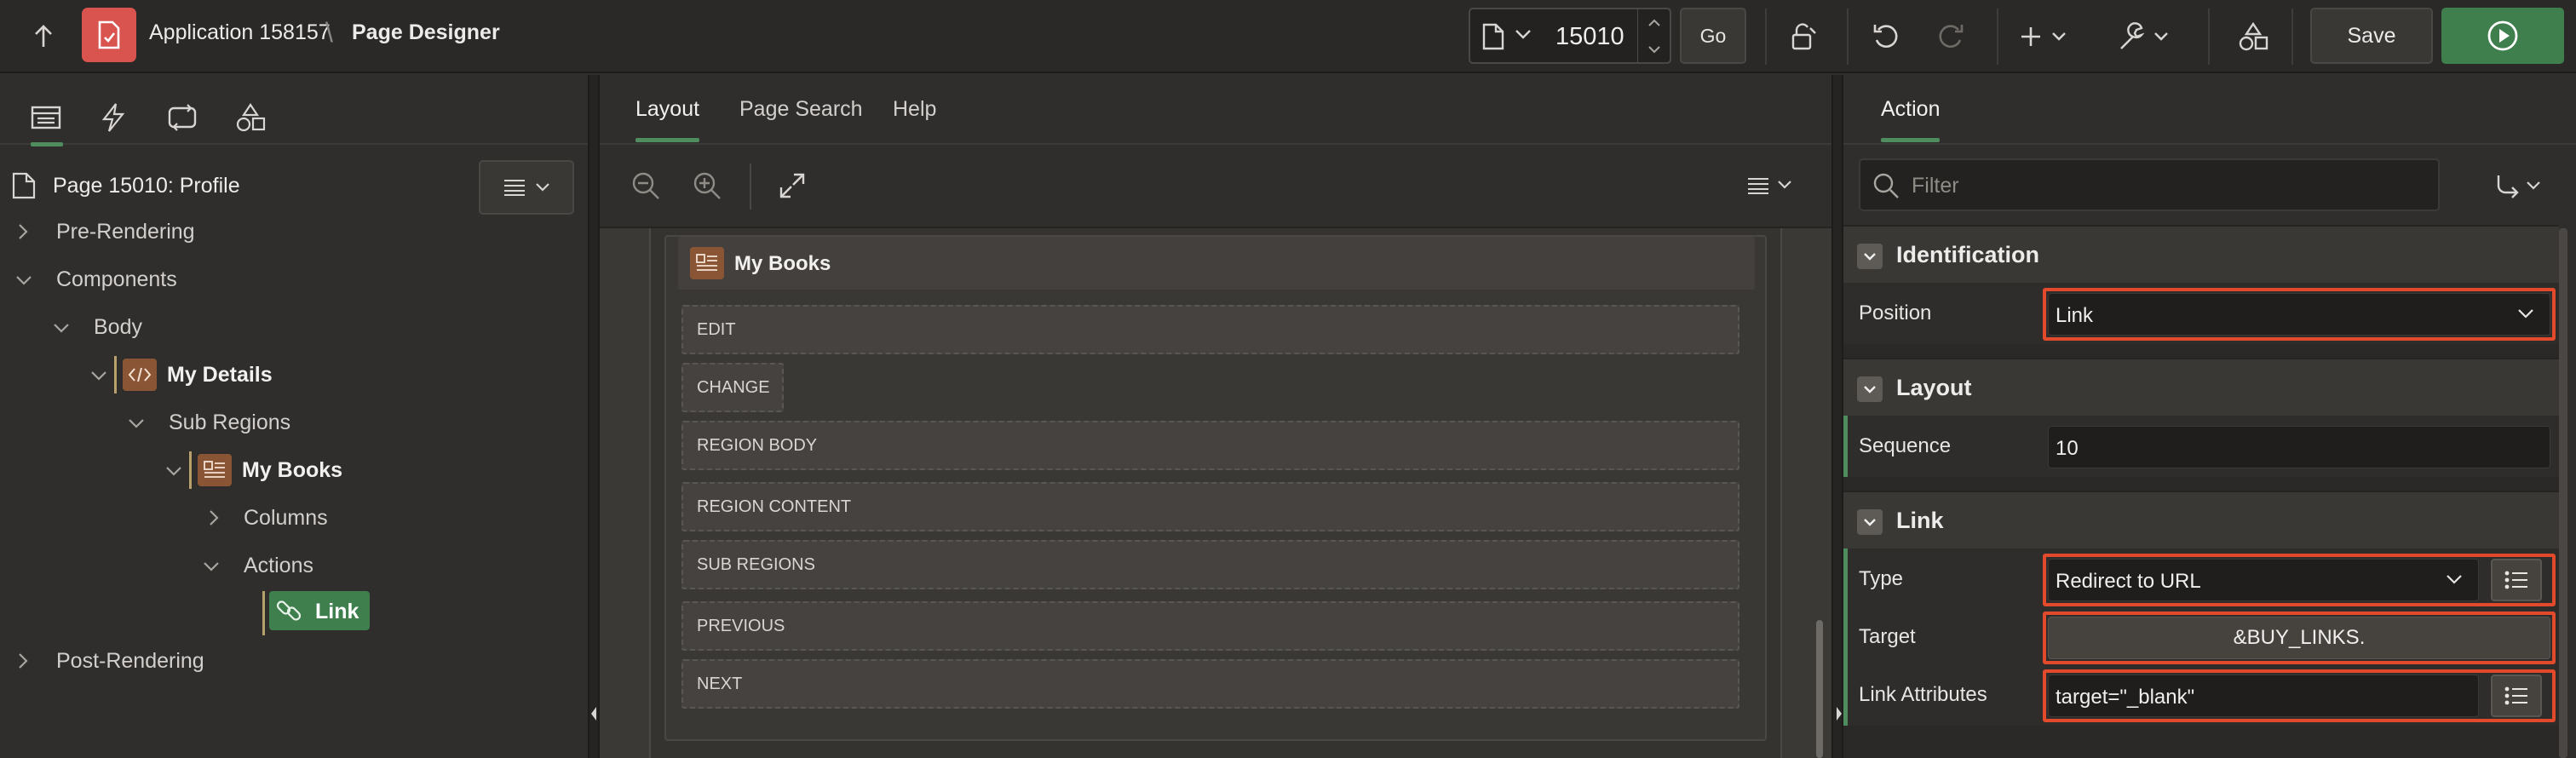 The height and width of the screenshot is (758, 2576). What do you see at coordinates (1911, 119) in the screenshot?
I see `tab-action: Action` at bounding box center [1911, 119].